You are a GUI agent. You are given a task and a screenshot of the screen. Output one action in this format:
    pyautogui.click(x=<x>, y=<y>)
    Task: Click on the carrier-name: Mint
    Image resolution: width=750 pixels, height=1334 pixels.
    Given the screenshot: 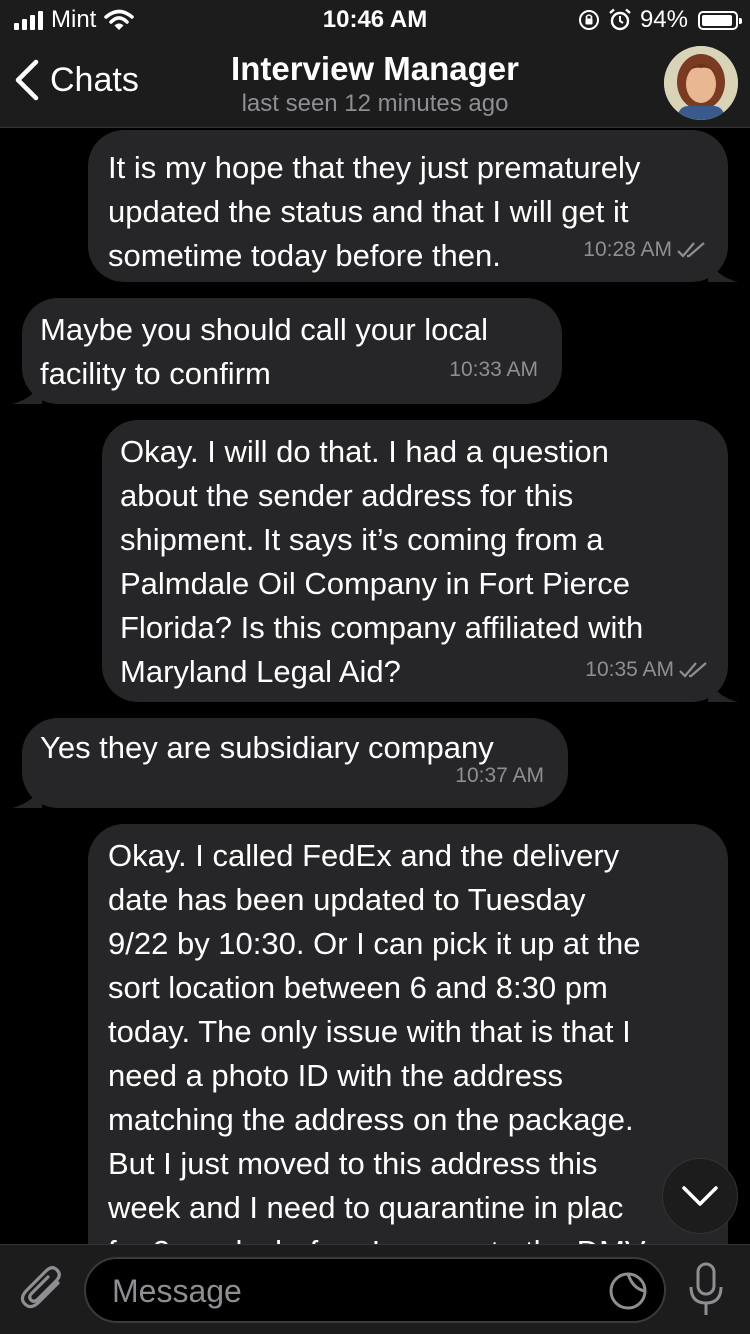 What is the action you would take?
    pyautogui.click(x=74, y=19)
    